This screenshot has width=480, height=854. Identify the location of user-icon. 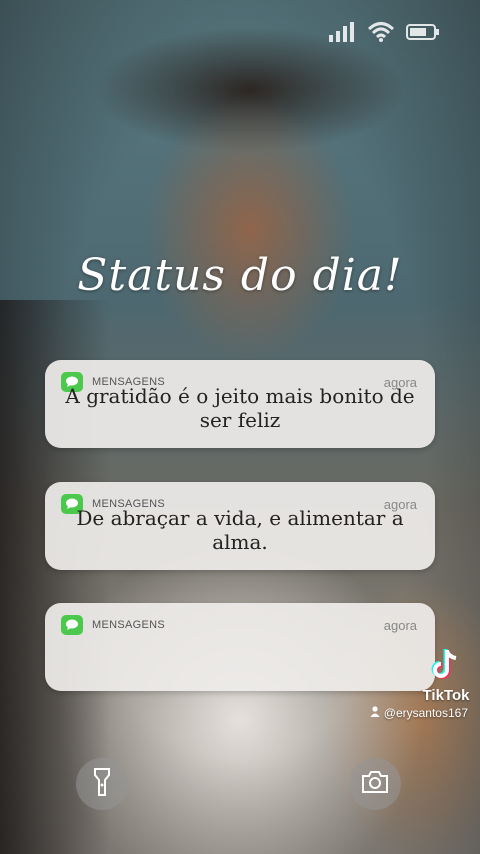
(375, 713).